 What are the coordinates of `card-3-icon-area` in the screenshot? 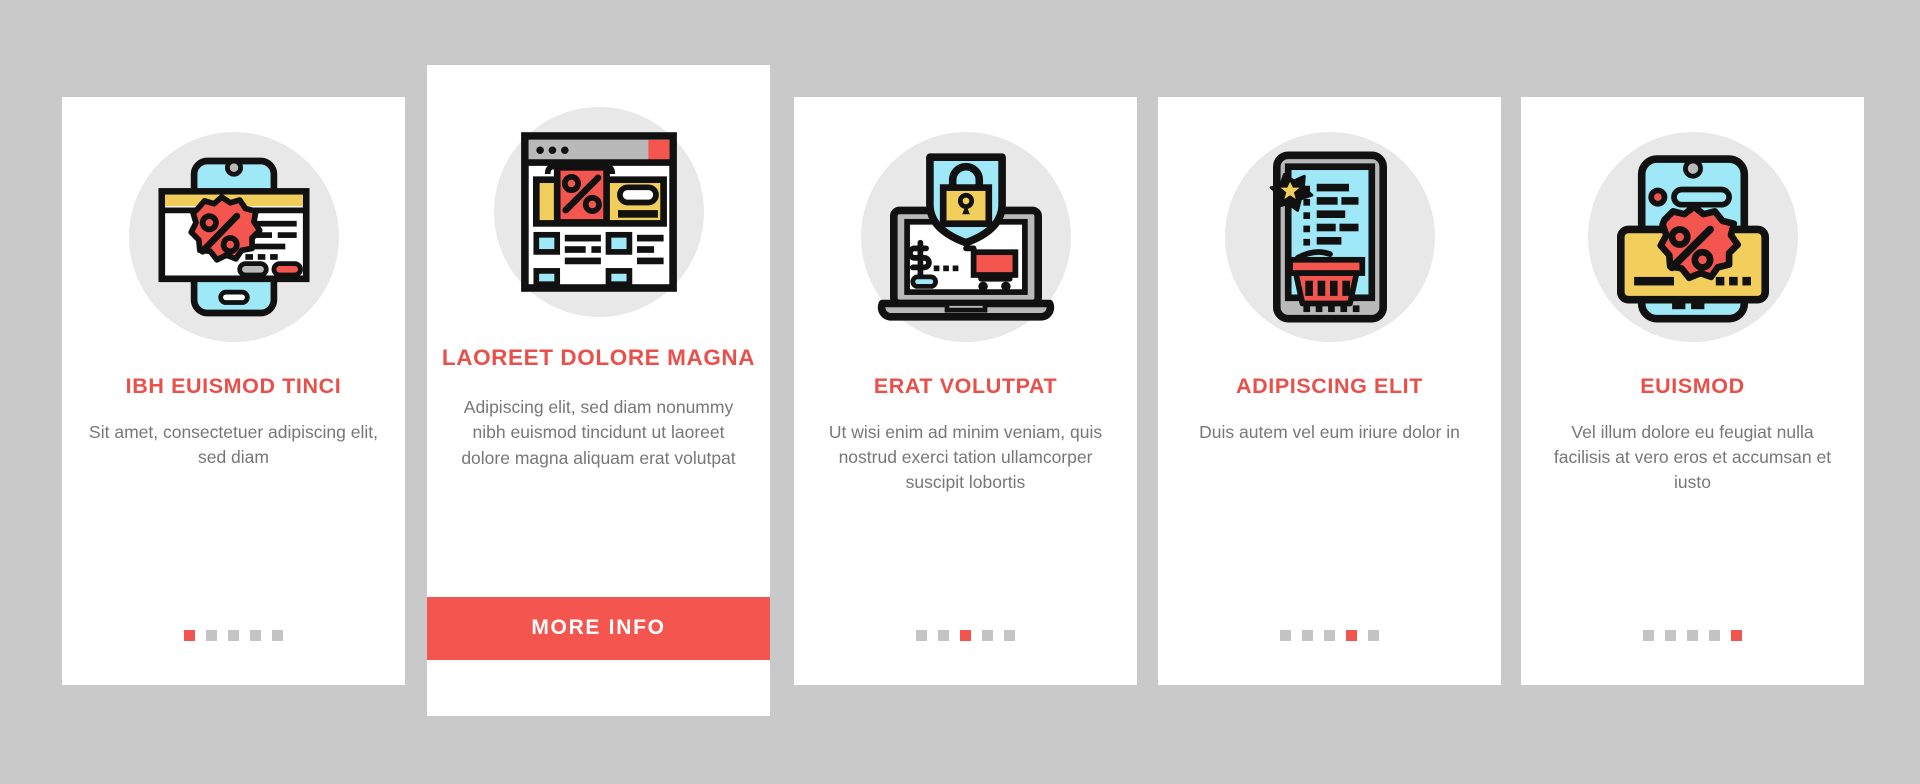 It's located at (965, 237).